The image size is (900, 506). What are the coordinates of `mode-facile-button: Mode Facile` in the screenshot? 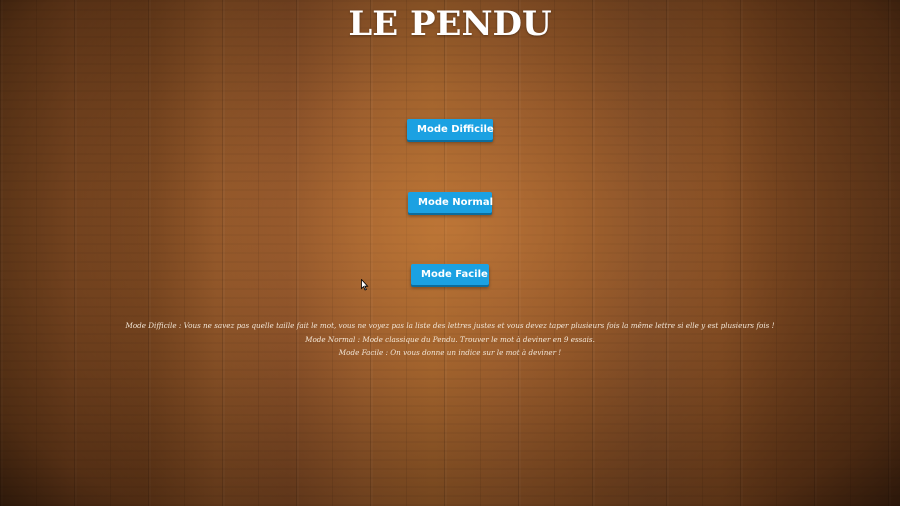 It's located at (450, 274).